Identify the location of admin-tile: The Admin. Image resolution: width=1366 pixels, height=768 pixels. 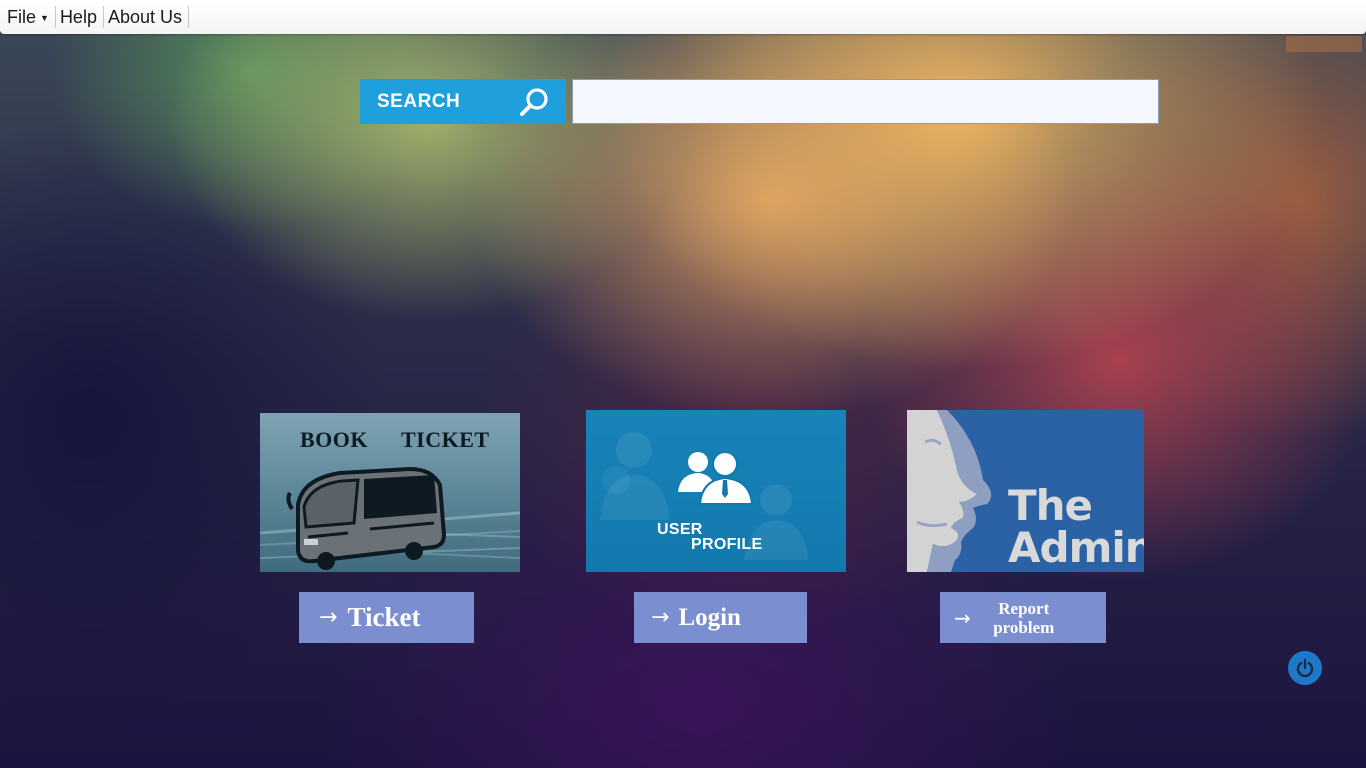
(1025, 491).